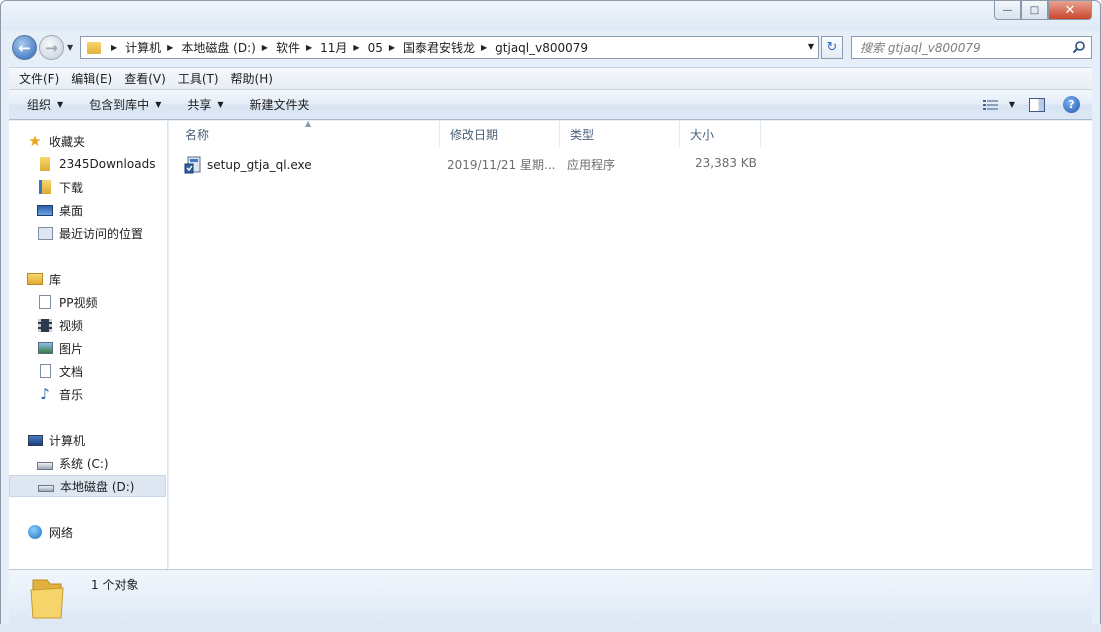 The image size is (1101, 632). What do you see at coordinates (620, 134) in the screenshot?
I see `column-type: 类型` at bounding box center [620, 134].